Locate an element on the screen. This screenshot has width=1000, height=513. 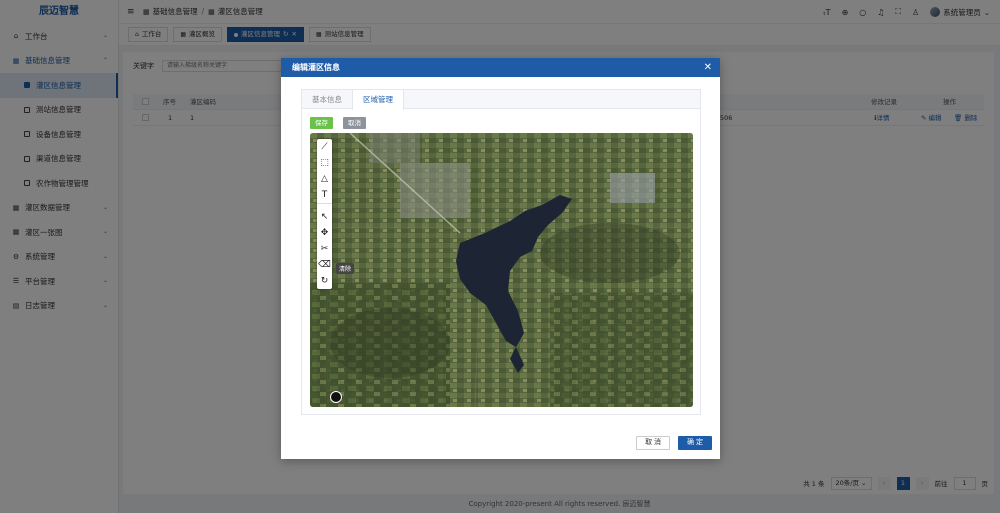
dialog-tabs: 基本信息 区域管理 is located at coordinates (501, 99).